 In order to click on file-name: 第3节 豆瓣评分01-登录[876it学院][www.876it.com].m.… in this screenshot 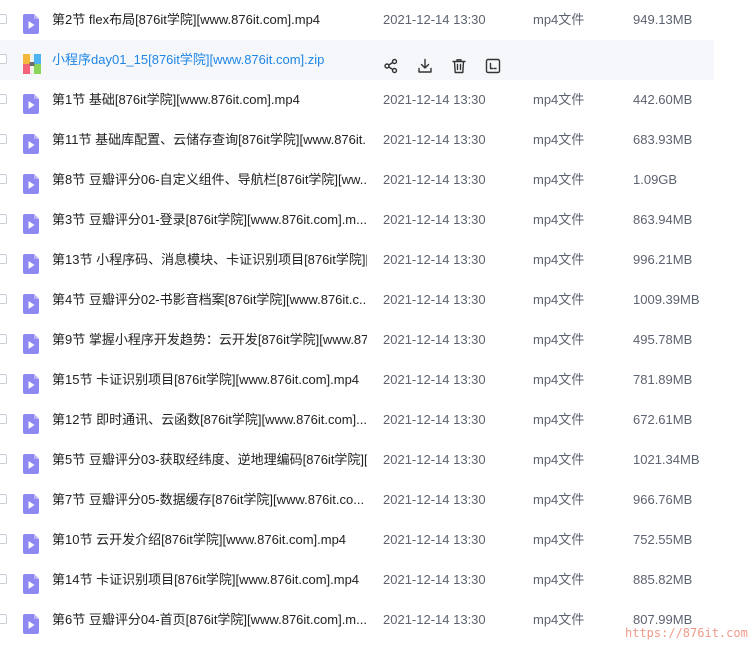, I will do `click(209, 220)`.